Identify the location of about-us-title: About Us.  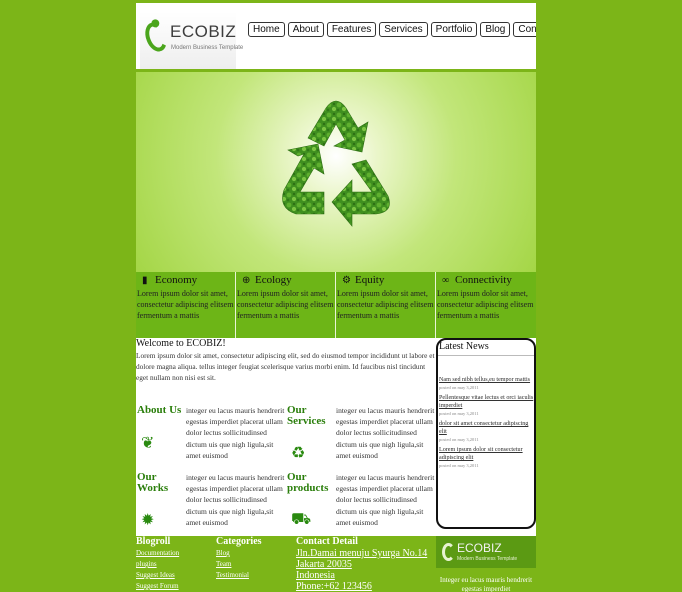
(160, 410).